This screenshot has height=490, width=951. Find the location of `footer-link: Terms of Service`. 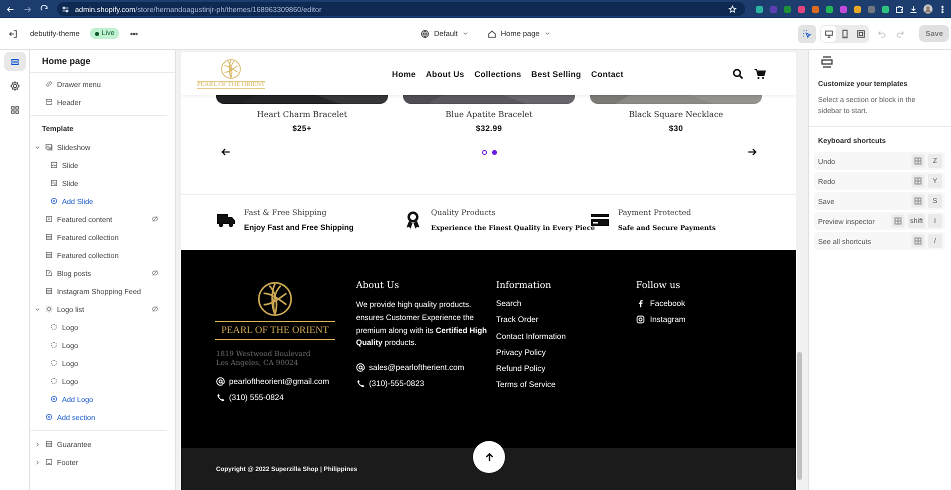

footer-link: Terms of Service is located at coordinates (566, 385).